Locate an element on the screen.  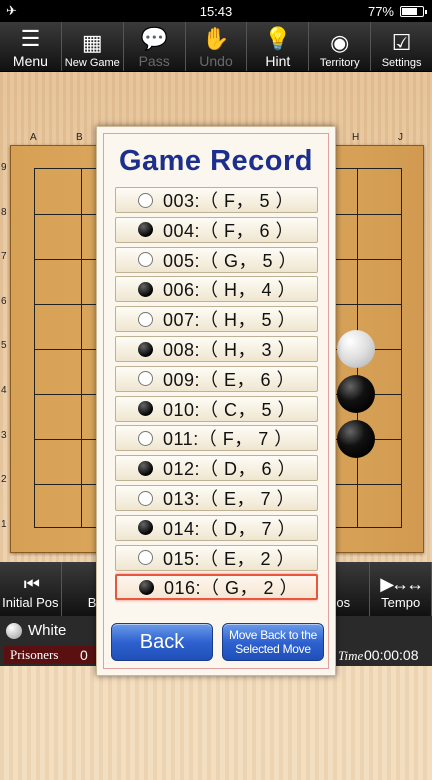
record-item: 014:（ D， 7 ） is located at coordinates (216, 527).